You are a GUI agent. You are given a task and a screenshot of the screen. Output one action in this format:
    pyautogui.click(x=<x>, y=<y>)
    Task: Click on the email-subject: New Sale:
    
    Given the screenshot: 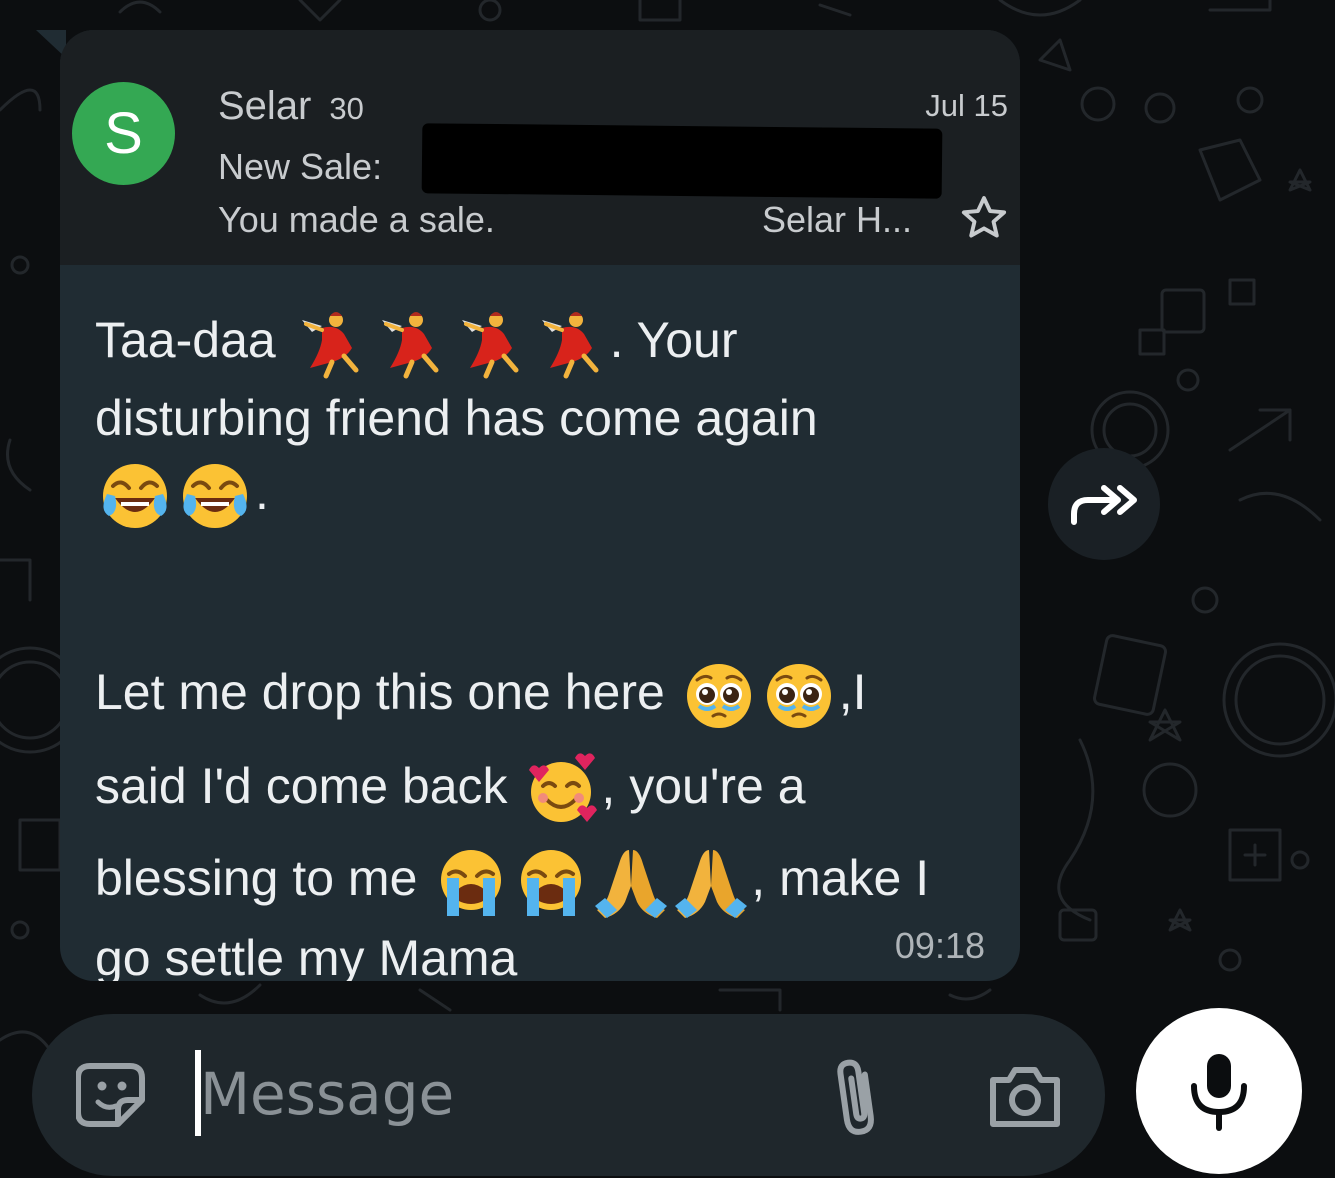 What is the action you would take?
    pyautogui.click(x=300, y=167)
    